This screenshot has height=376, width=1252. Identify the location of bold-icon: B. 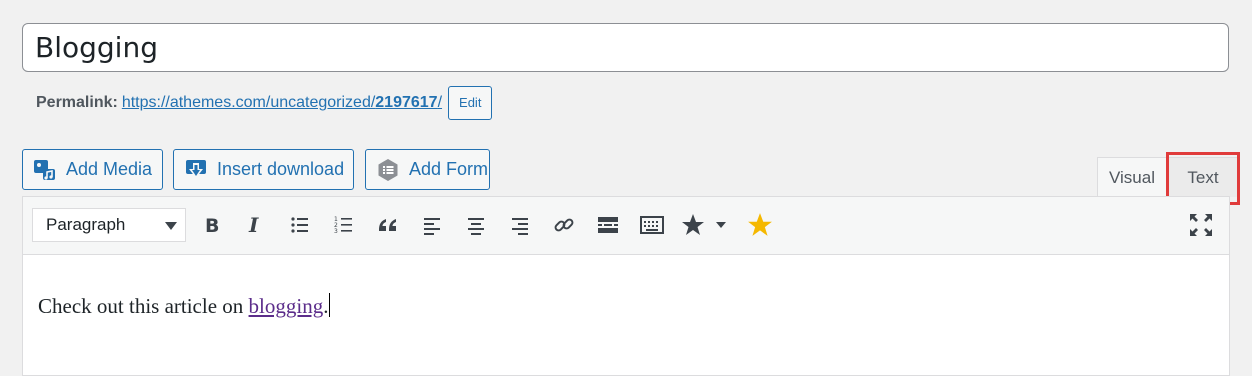
(212, 225).